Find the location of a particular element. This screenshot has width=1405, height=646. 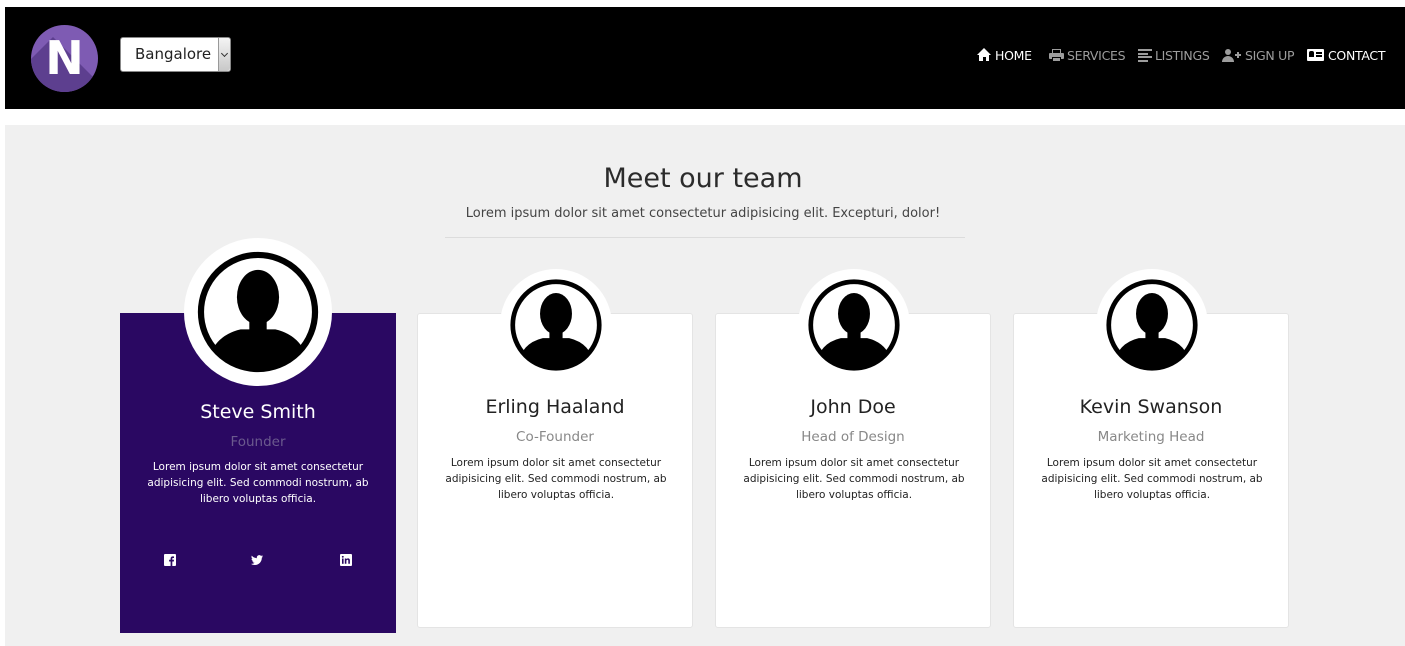

linkedin-icon is located at coordinates (346, 560).